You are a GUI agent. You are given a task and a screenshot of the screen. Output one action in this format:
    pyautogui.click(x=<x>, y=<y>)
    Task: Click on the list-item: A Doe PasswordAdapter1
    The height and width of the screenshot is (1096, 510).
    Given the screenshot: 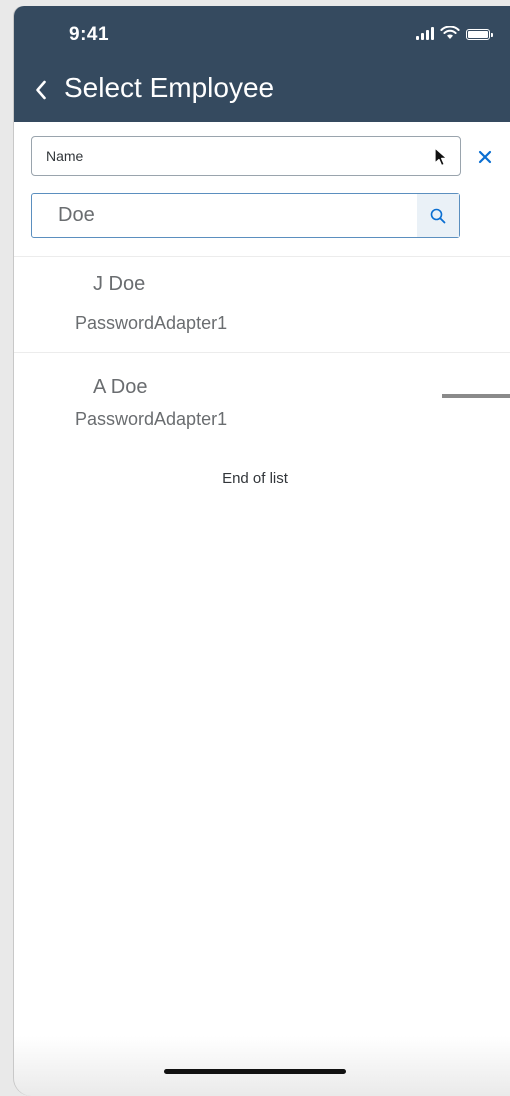 What is the action you would take?
    pyautogui.click(x=262, y=401)
    